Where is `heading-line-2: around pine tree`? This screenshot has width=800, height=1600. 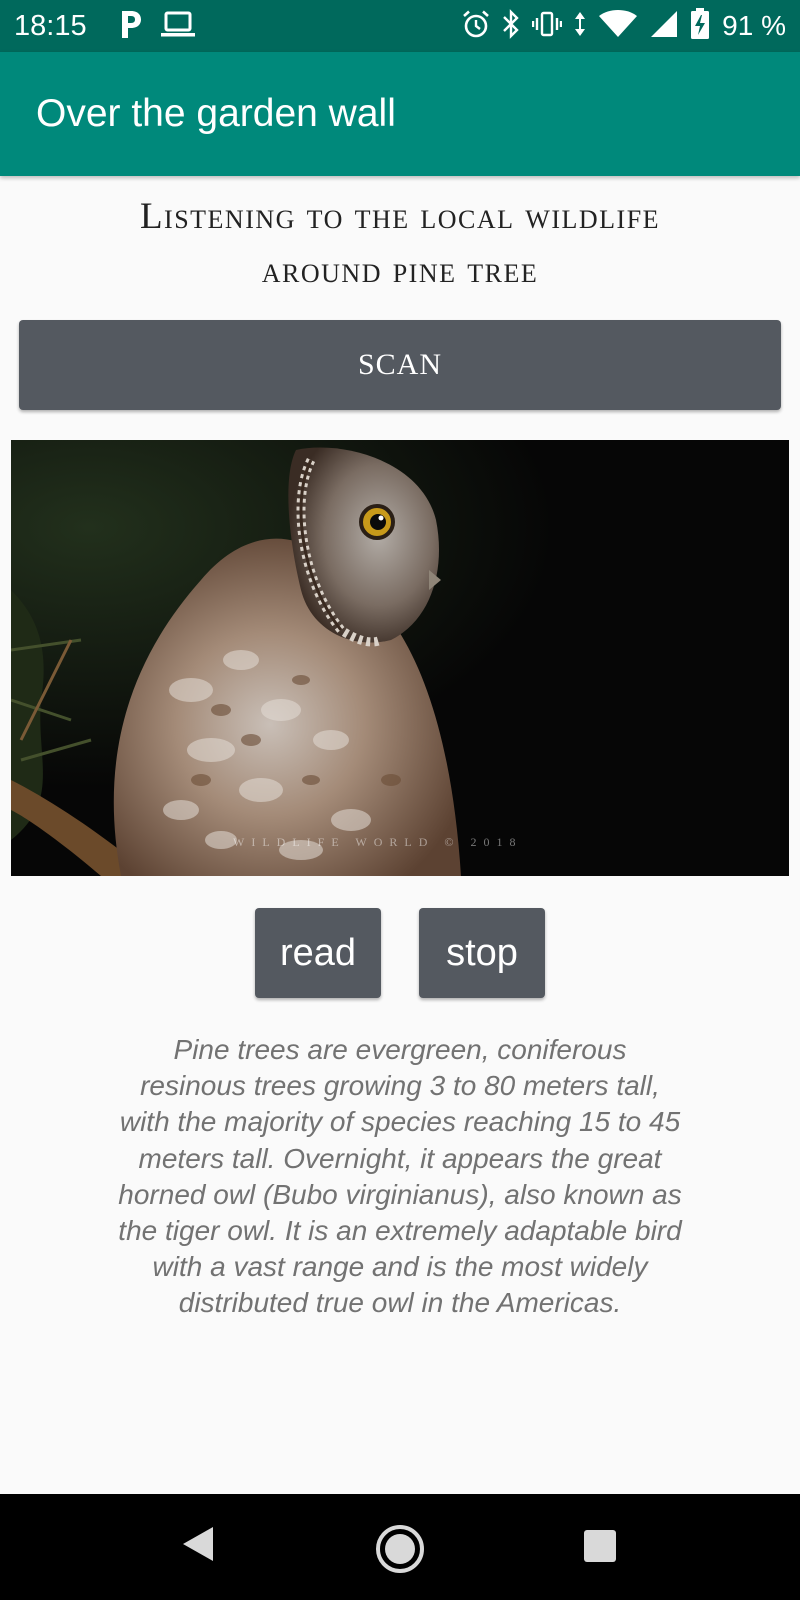
heading-line-2: around pine tree is located at coordinates (400, 270).